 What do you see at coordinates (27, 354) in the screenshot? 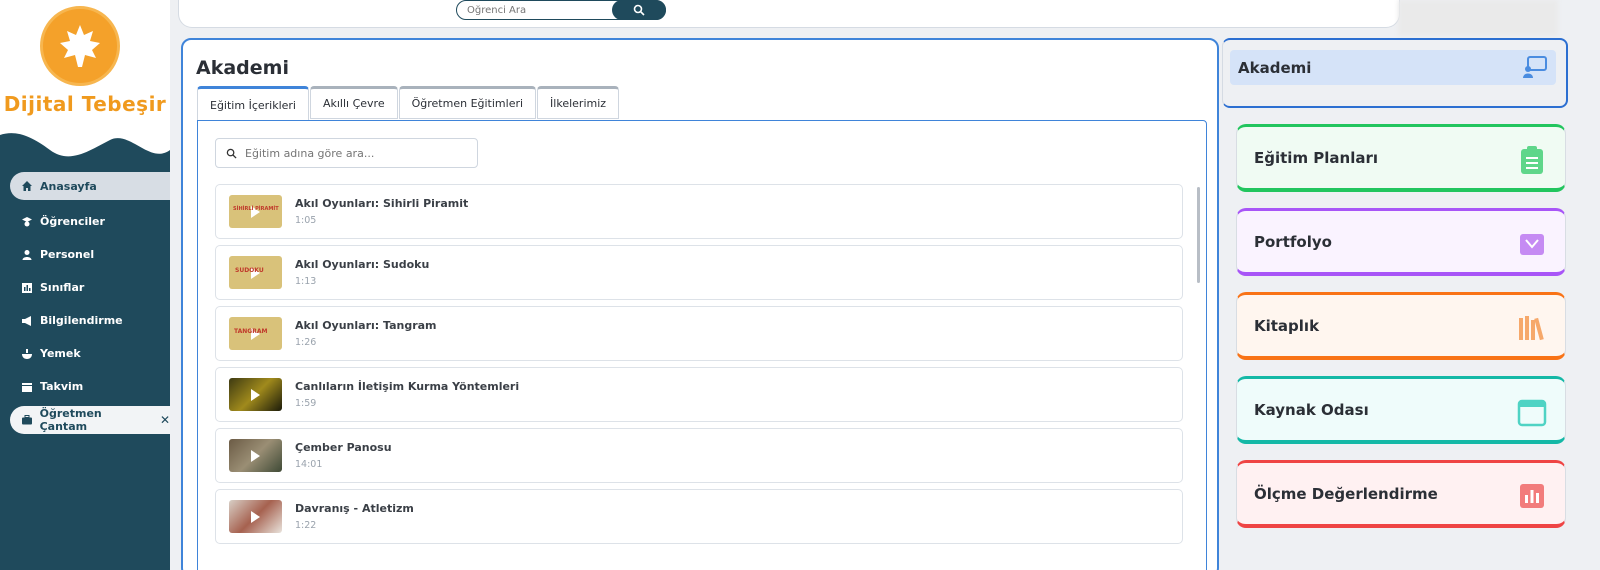
I see `meal-icon` at bounding box center [27, 354].